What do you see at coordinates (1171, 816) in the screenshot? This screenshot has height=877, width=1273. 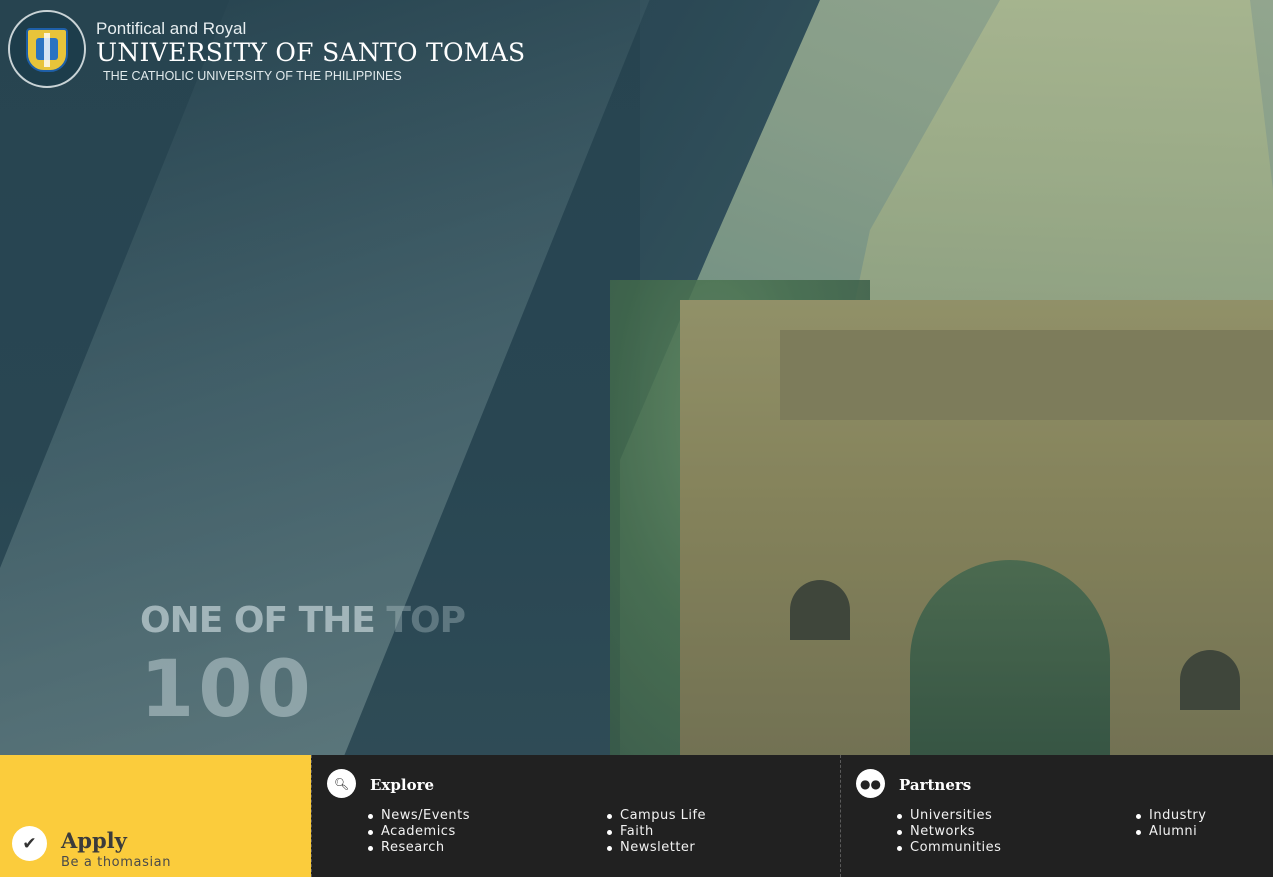 I see `link-industry: Industry` at bounding box center [1171, 816].